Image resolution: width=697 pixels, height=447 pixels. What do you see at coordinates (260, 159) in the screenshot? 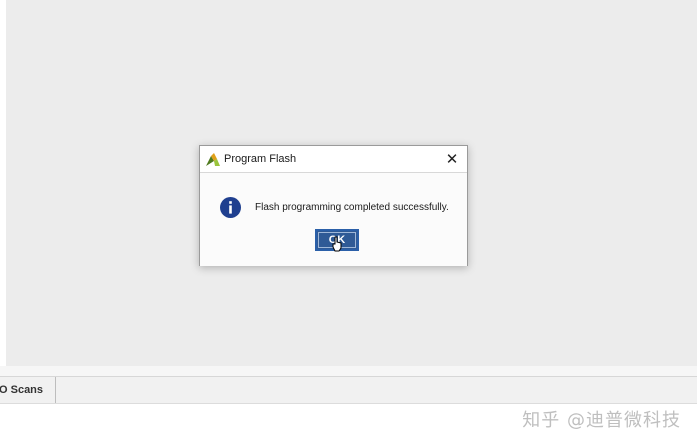
I see `dialog-title: Program Flash` at bounding box center [260, 159].